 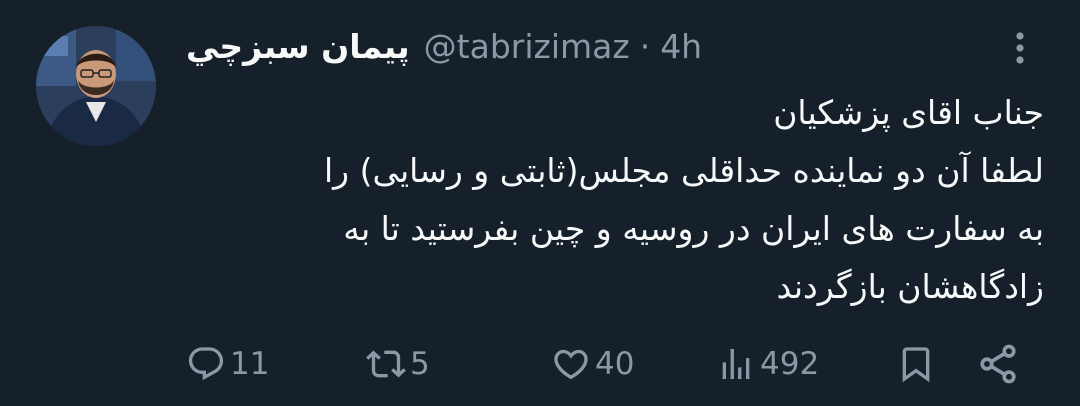 I want to click on bookmark-button, so click(x=916, y=364).